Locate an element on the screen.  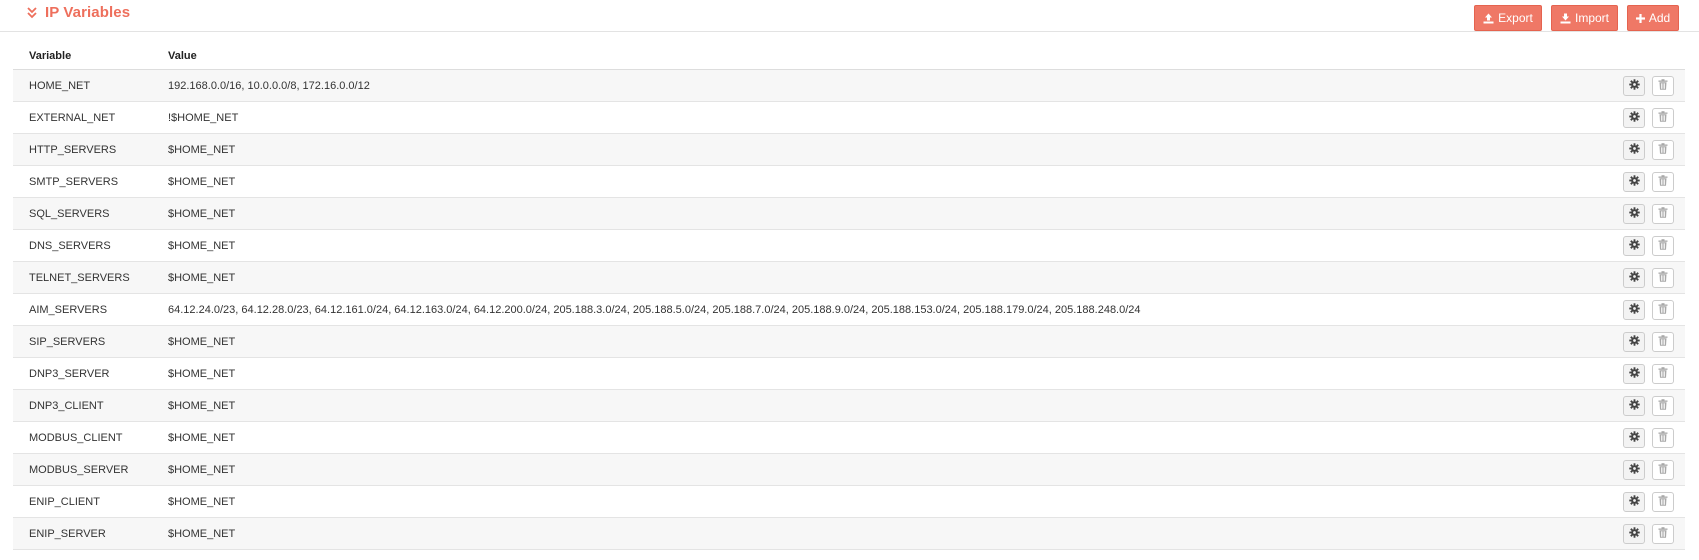
column-header-actions is located at coordinates (1654, 56).